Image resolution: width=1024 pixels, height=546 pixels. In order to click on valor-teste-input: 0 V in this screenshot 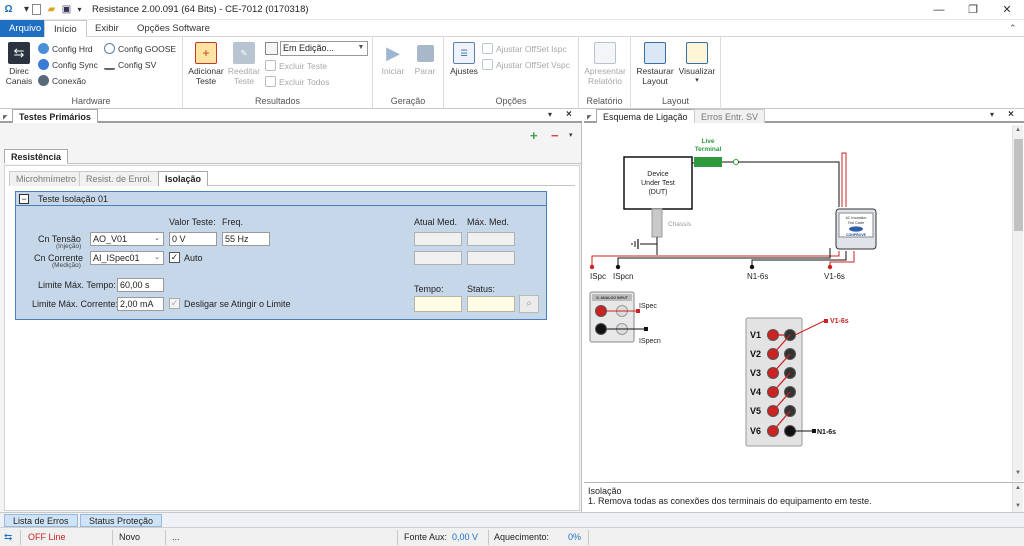, I will do `click(193, 239)`.